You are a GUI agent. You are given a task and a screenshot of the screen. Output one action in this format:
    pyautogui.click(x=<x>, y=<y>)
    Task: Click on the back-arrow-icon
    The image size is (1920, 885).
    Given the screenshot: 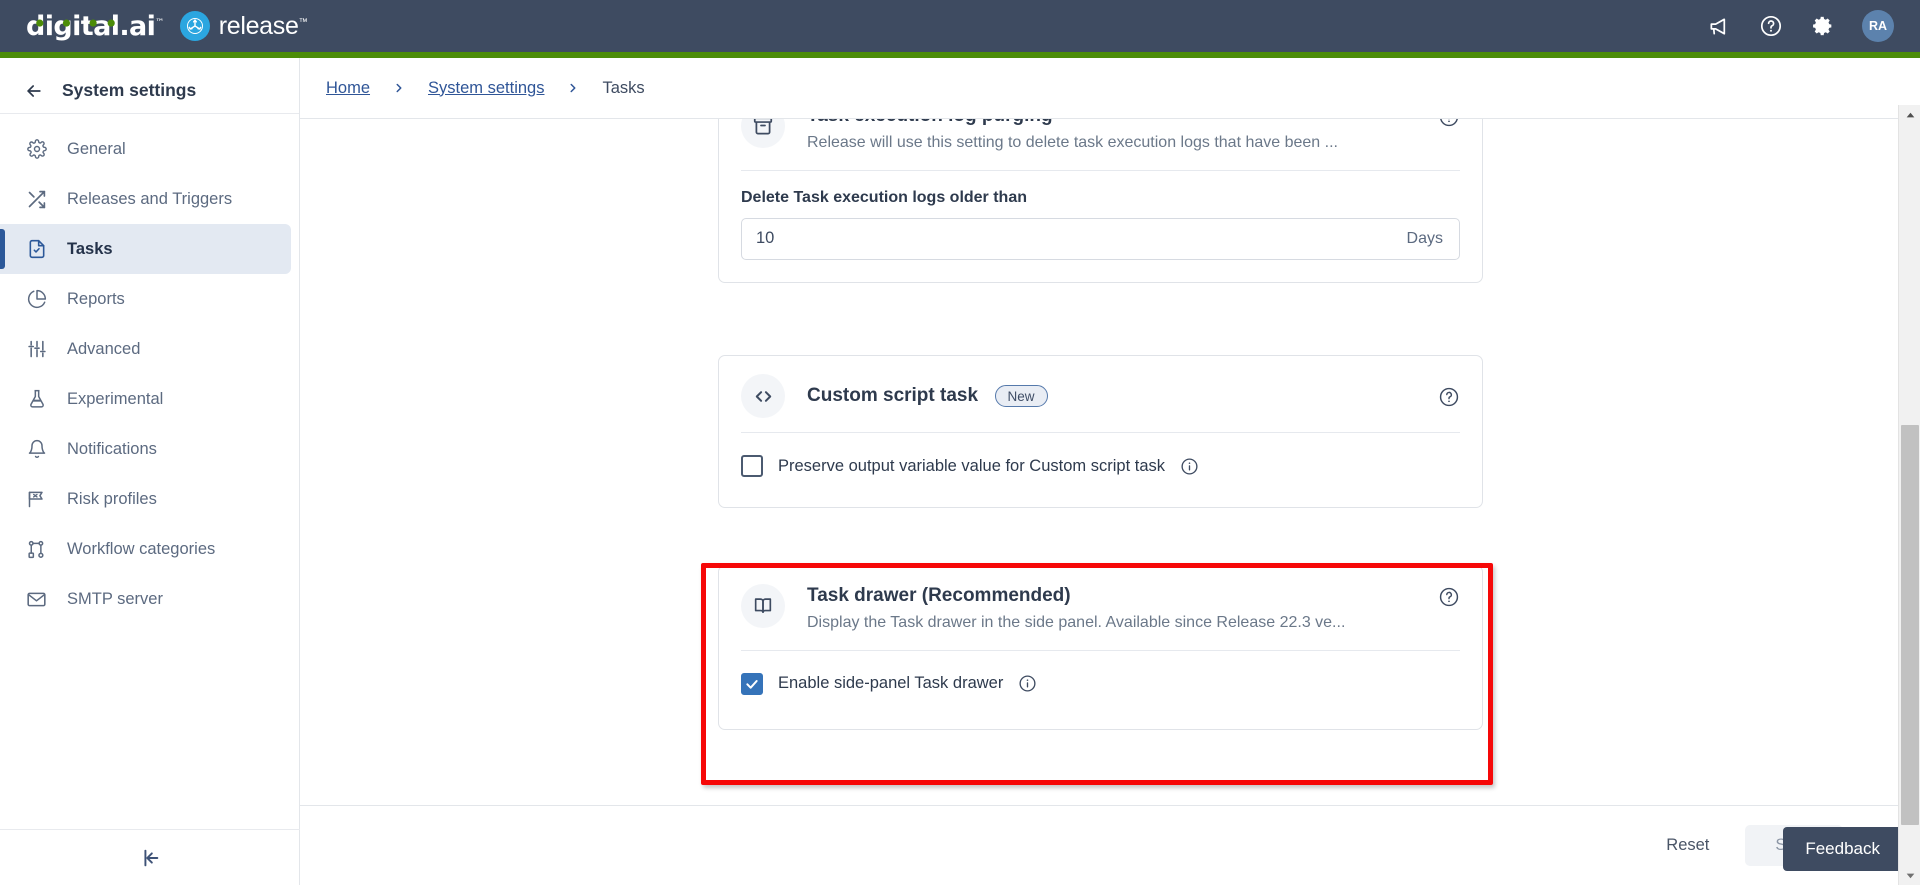 What is the action you would take?
    pyautogui.click(x=34, y=91)
    